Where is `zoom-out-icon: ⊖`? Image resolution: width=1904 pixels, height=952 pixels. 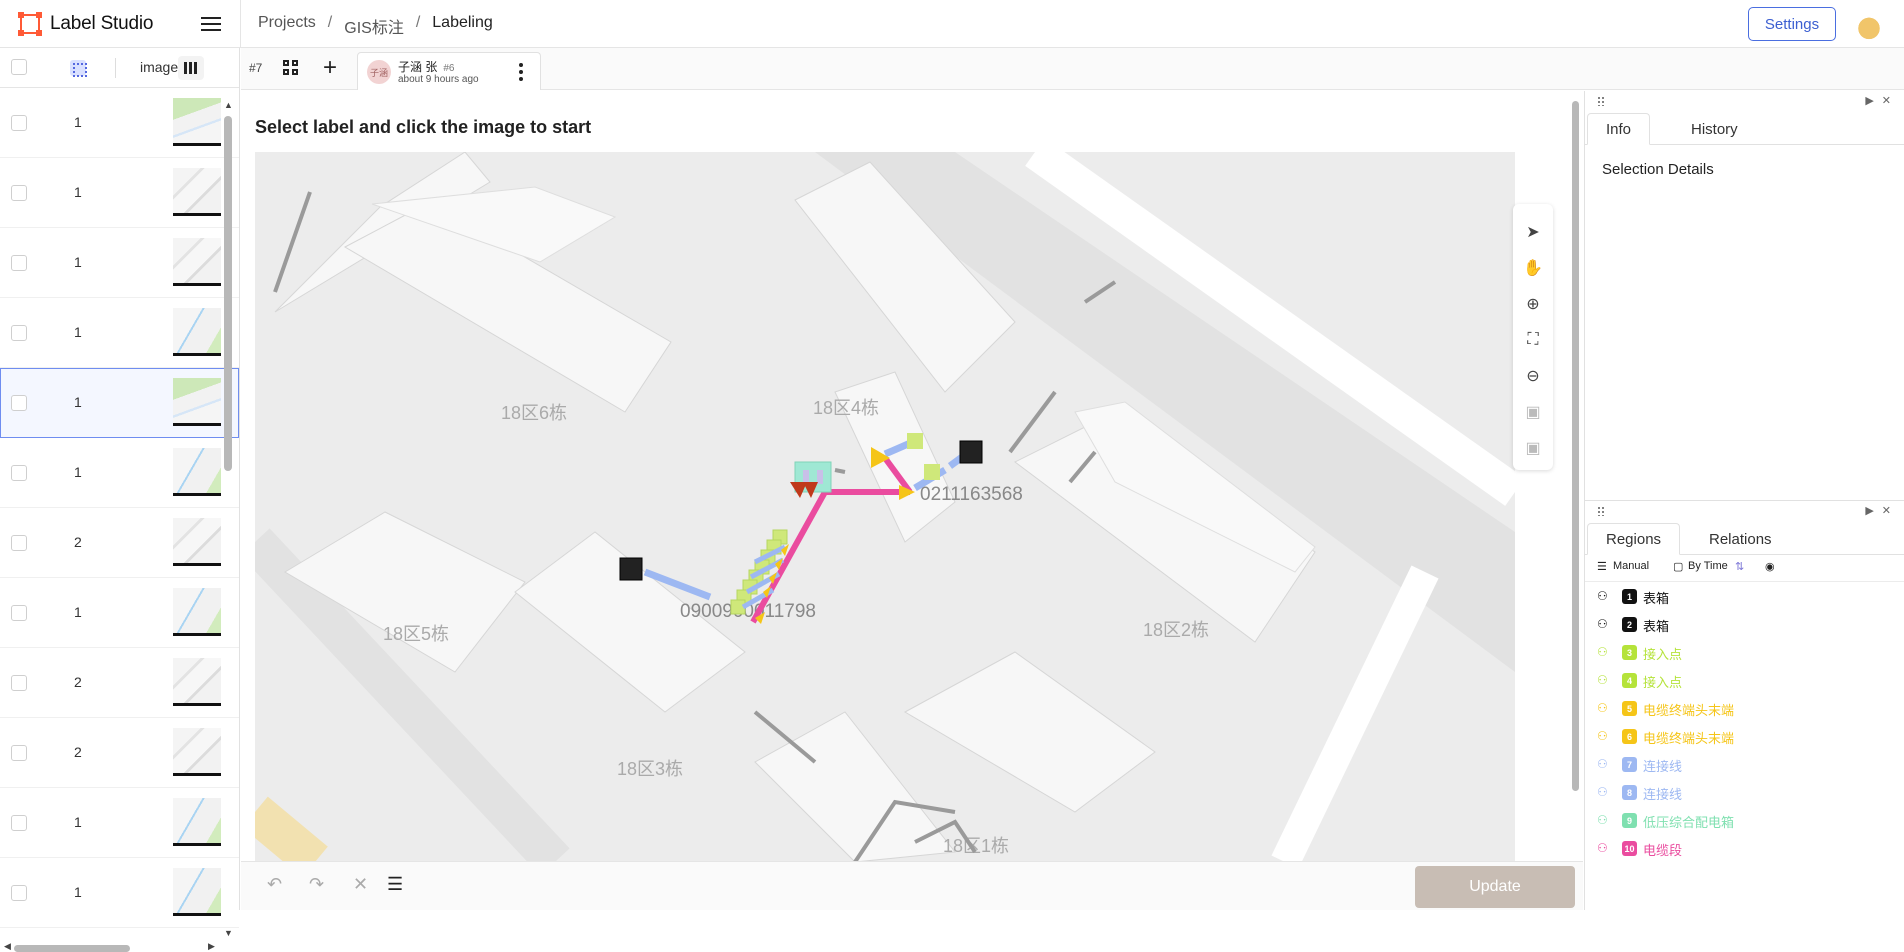 zoom-out-icon: ⊖ is located at coordinates (1533, 376).